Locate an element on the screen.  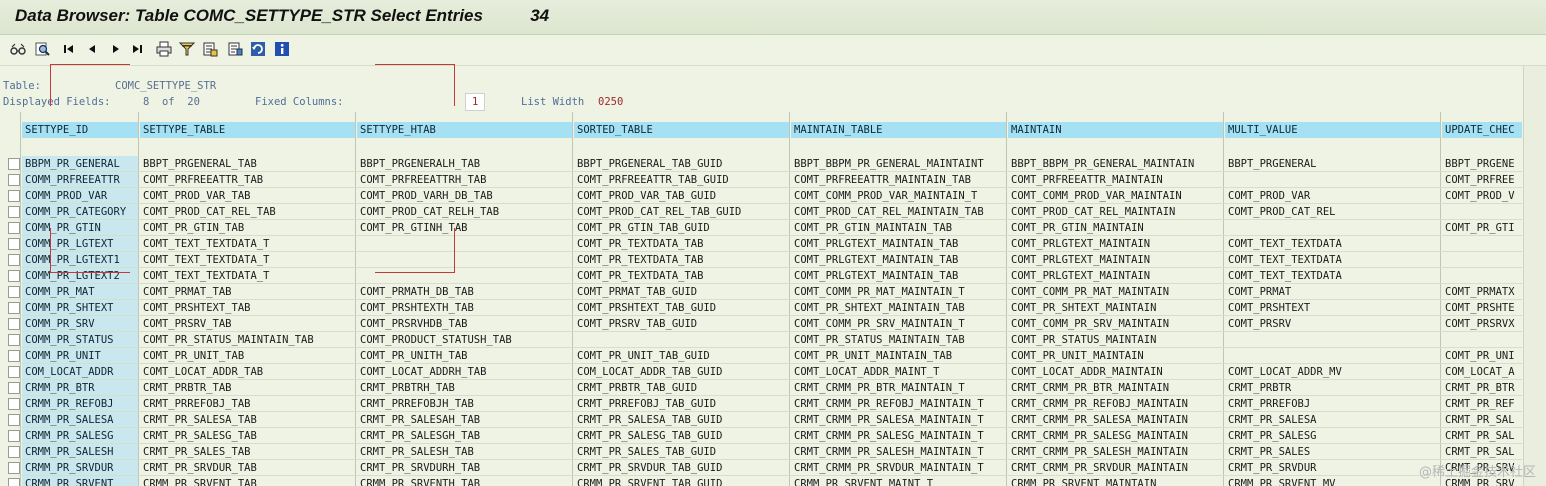
table-cell: COMT_PRFREEATTR_TAB is located at coordinates (247, 180).